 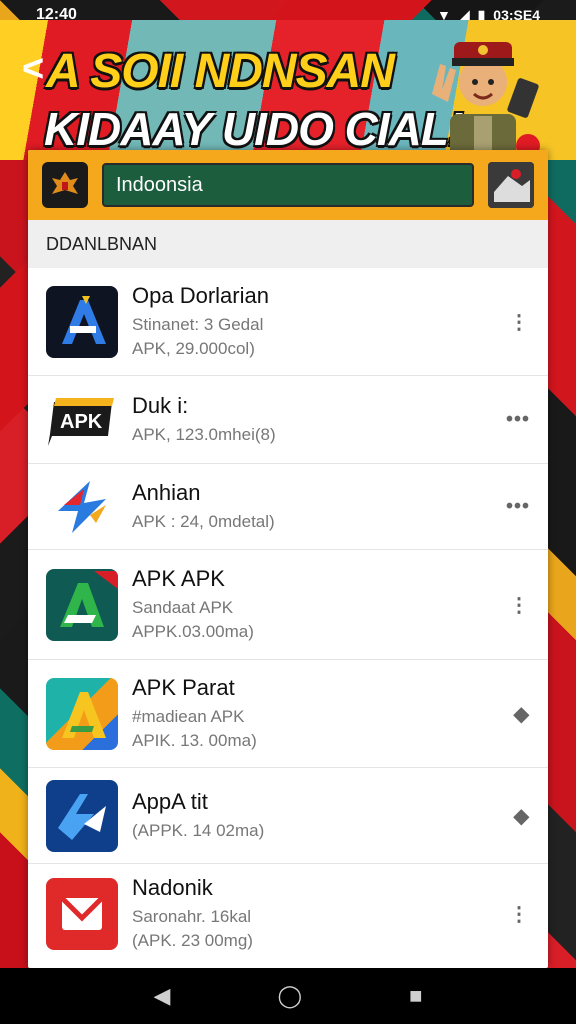 I want to click on green-a-icon, so click(x=82, y=604).